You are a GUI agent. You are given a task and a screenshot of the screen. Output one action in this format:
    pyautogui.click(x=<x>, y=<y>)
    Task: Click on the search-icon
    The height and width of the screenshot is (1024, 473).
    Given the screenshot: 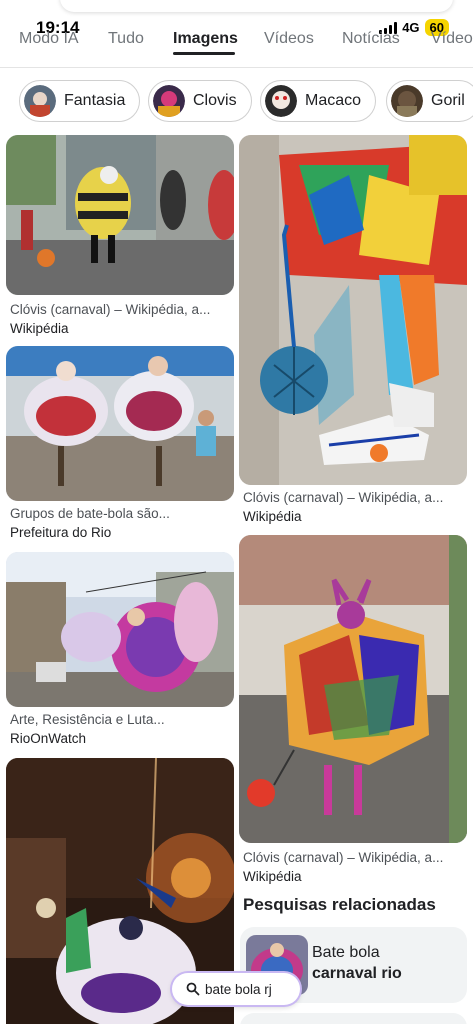 What is the action you would take?
    pyautogui.click(x=193, y=989)
    